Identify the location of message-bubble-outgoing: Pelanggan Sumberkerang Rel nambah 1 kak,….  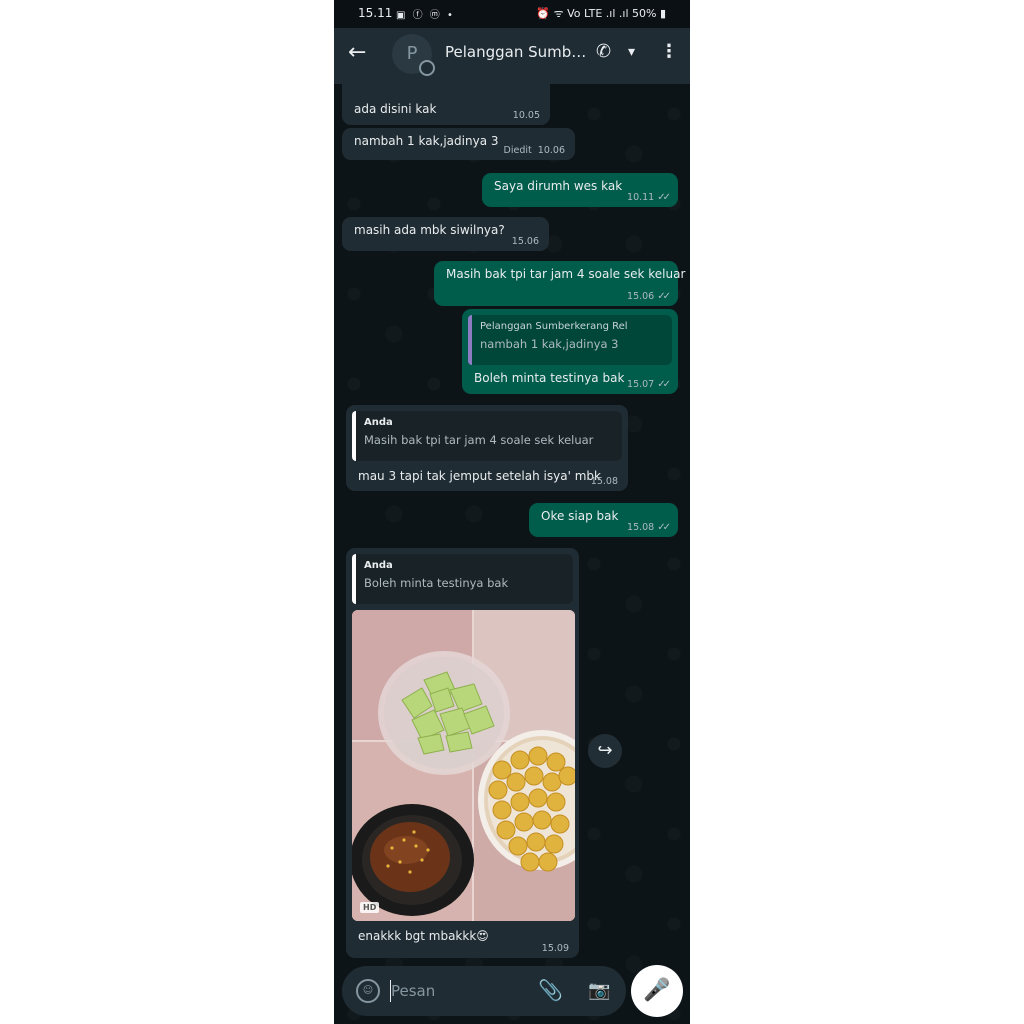
(570, 351).